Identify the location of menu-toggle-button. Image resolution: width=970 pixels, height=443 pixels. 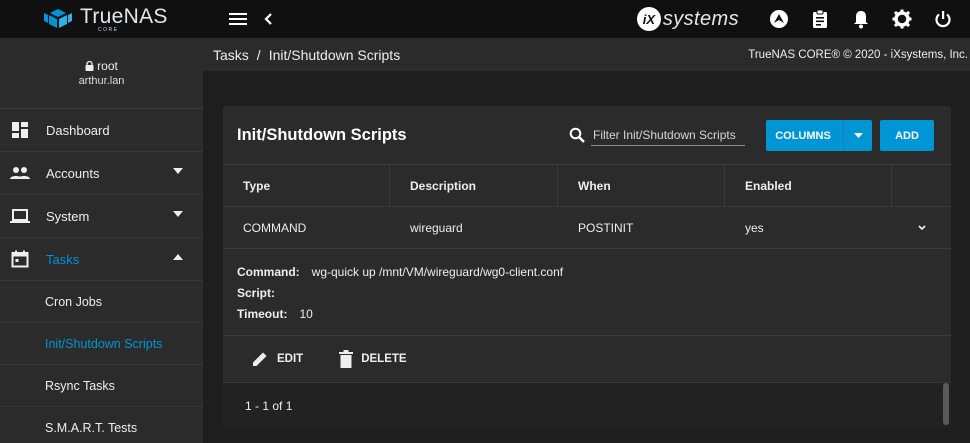
(238, 19).